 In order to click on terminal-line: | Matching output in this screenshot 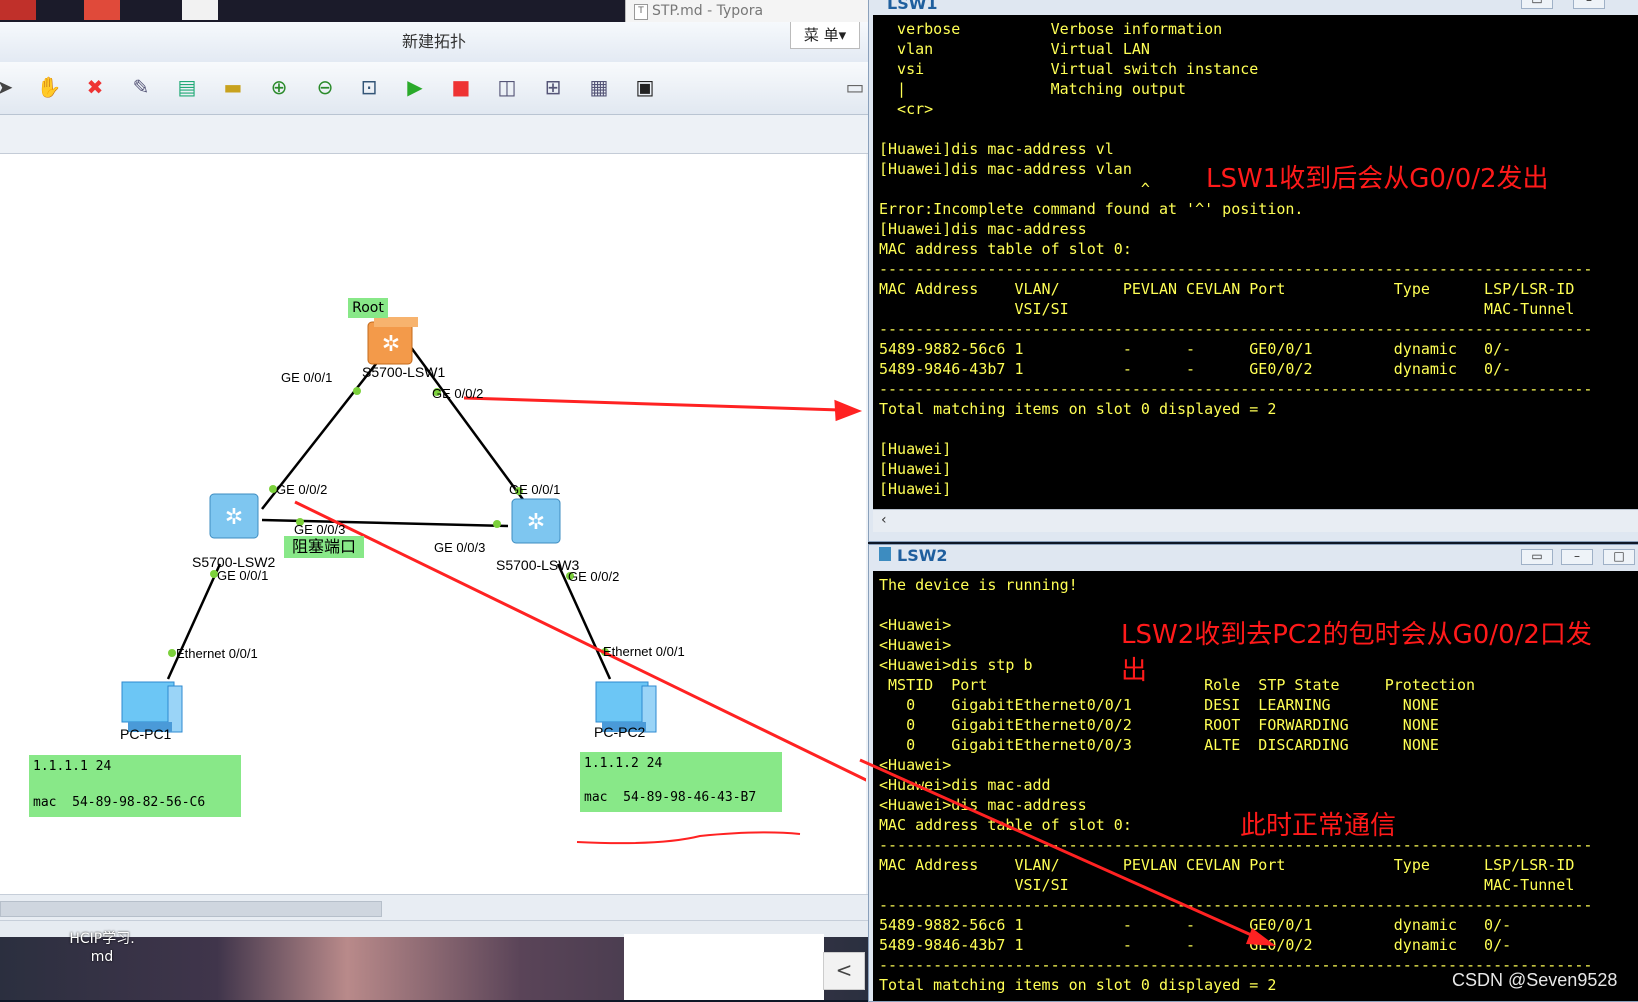, I will do `click(1033, 89)`.